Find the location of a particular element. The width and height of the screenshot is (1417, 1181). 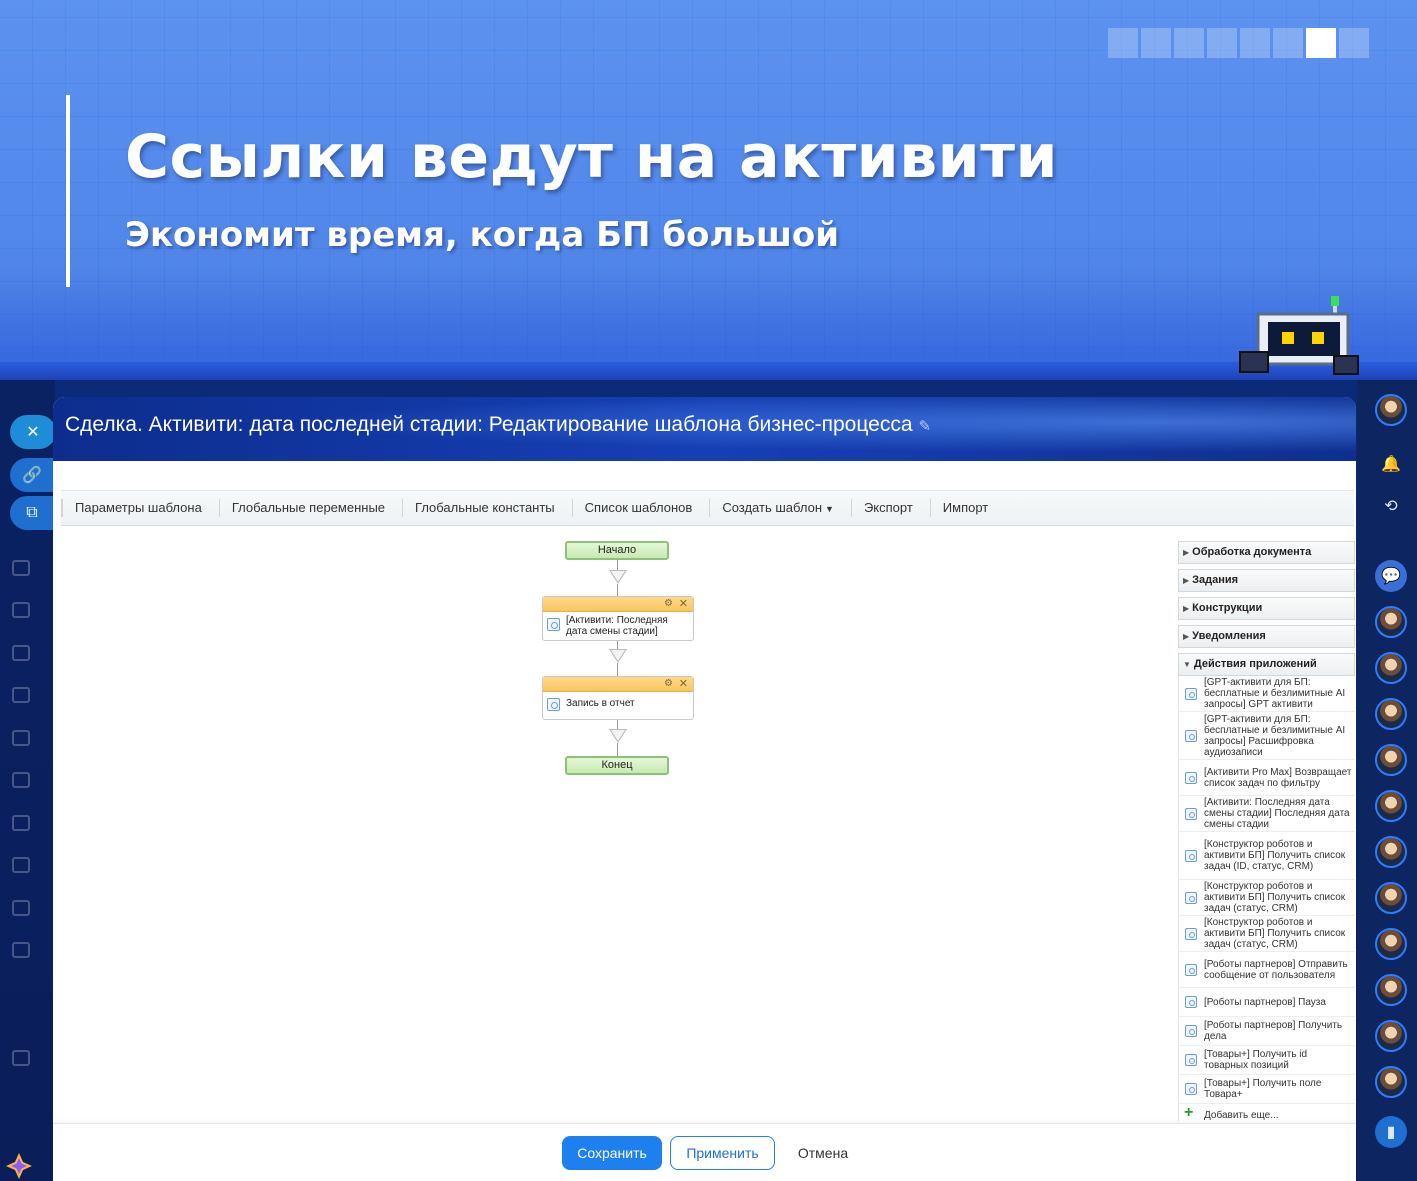

chat-icon: 💬 is located at coordinates (1391, 576).